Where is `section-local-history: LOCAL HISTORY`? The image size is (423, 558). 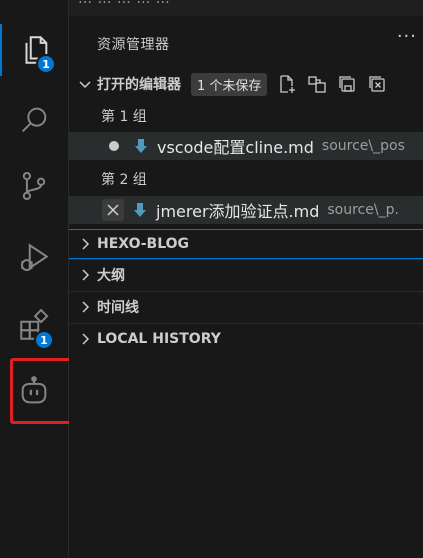 section-local-history: LOCAL HISTORY is located at coordinates (246, 338).